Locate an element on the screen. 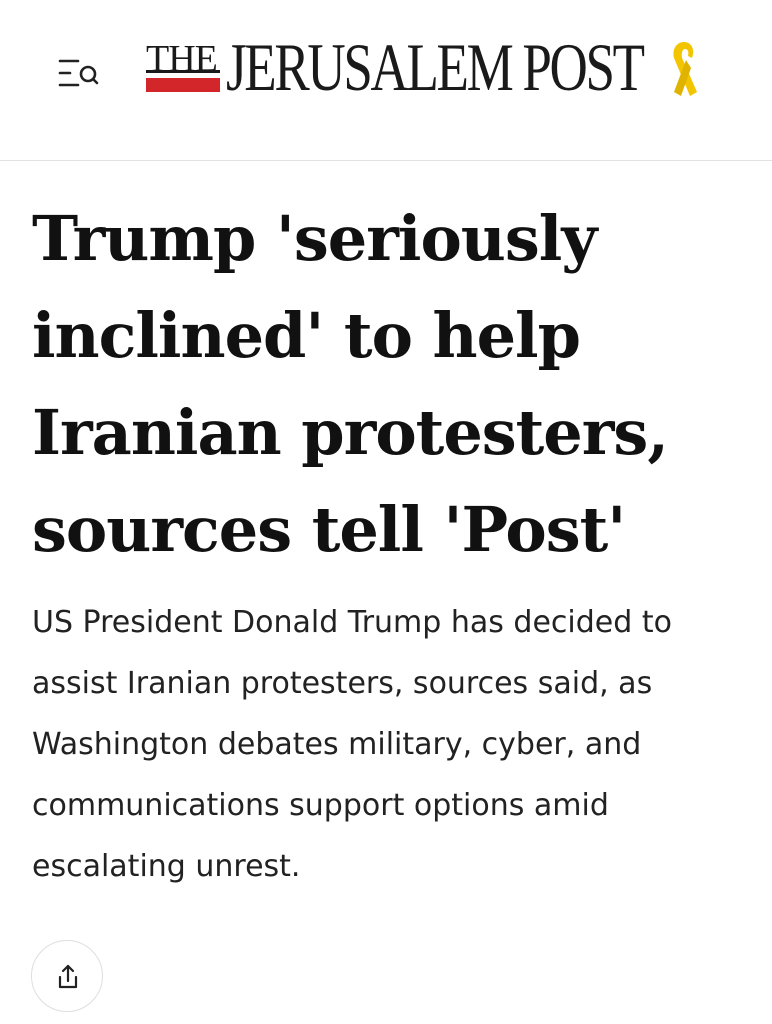  yellow-ribbon-icon is located at coordinates (685, 69).